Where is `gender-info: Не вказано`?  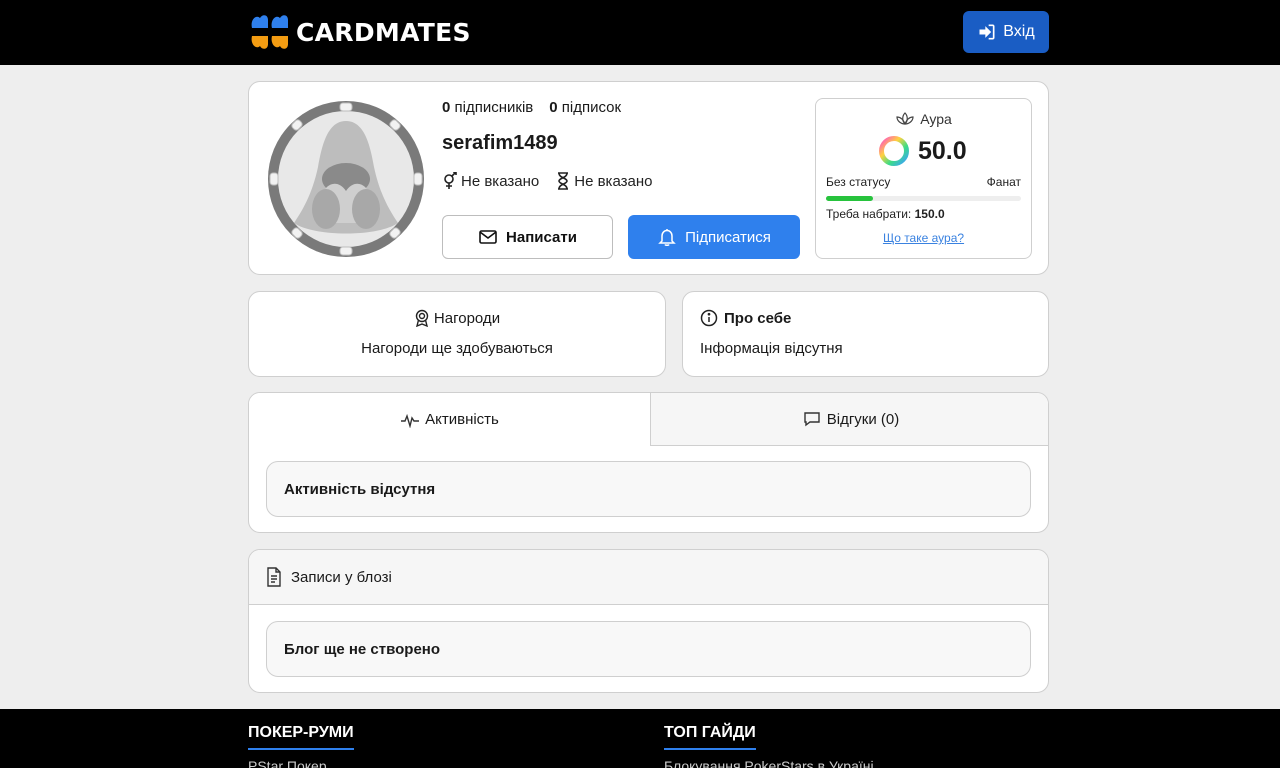
gender-info: Не вказано is located at coordinates (490, 181).